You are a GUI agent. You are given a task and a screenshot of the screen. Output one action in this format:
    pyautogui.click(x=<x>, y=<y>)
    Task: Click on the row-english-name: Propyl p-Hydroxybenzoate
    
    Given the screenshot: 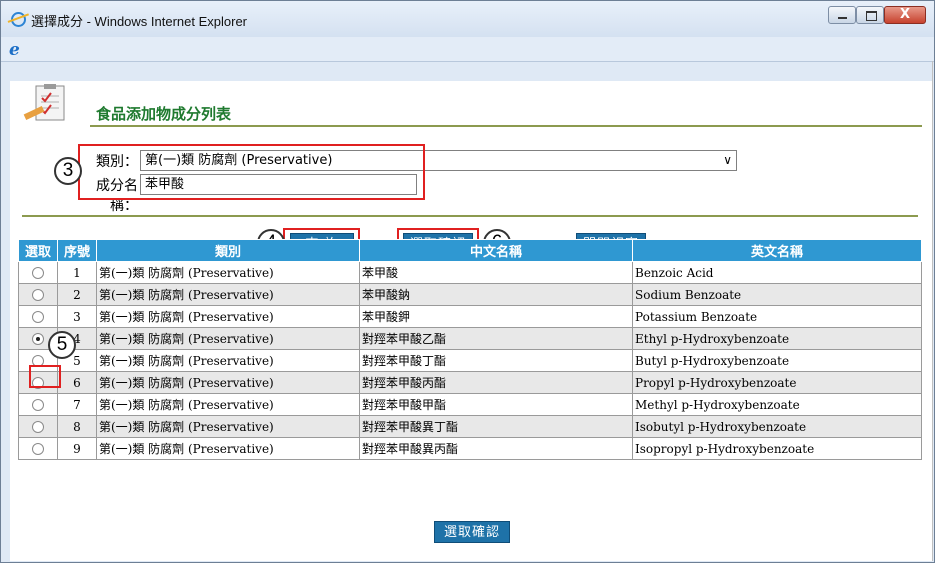 What is the action you would take?
    pyautogui.click(x=777, y=382)
    